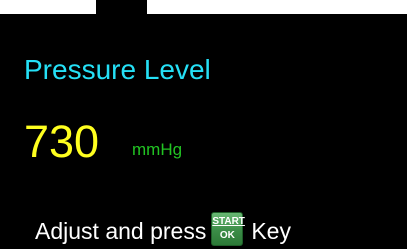 The image size is (407, 249). I want to click on top-tab-marker, so click(121, 7).